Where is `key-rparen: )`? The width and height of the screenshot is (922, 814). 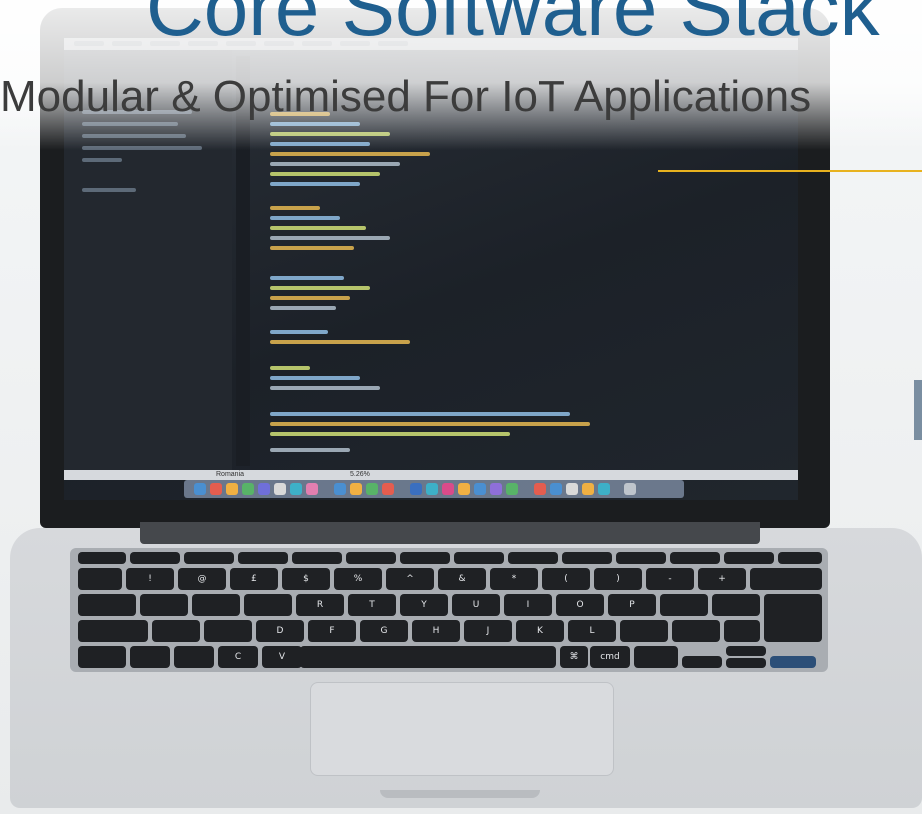 key-rparen: ) is located at coordinates (618, 579).